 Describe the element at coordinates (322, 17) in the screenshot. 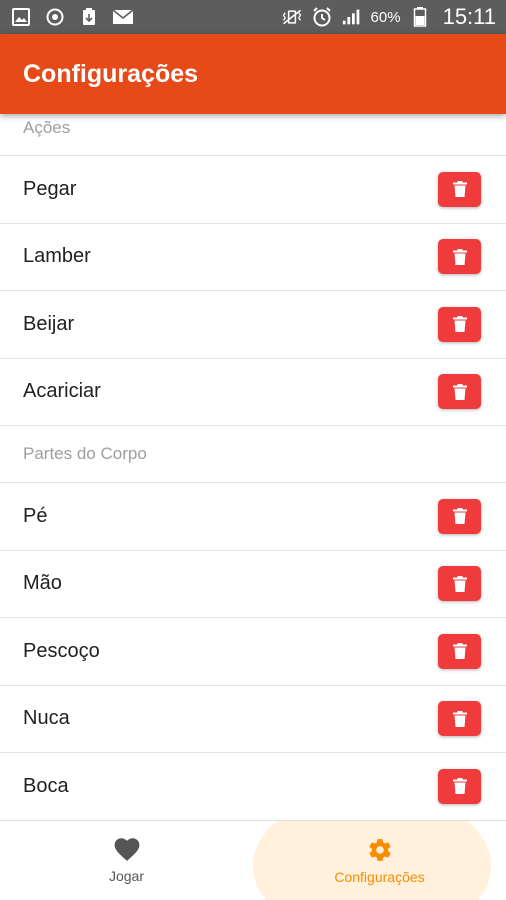

I see `alarm-icon` at that location.